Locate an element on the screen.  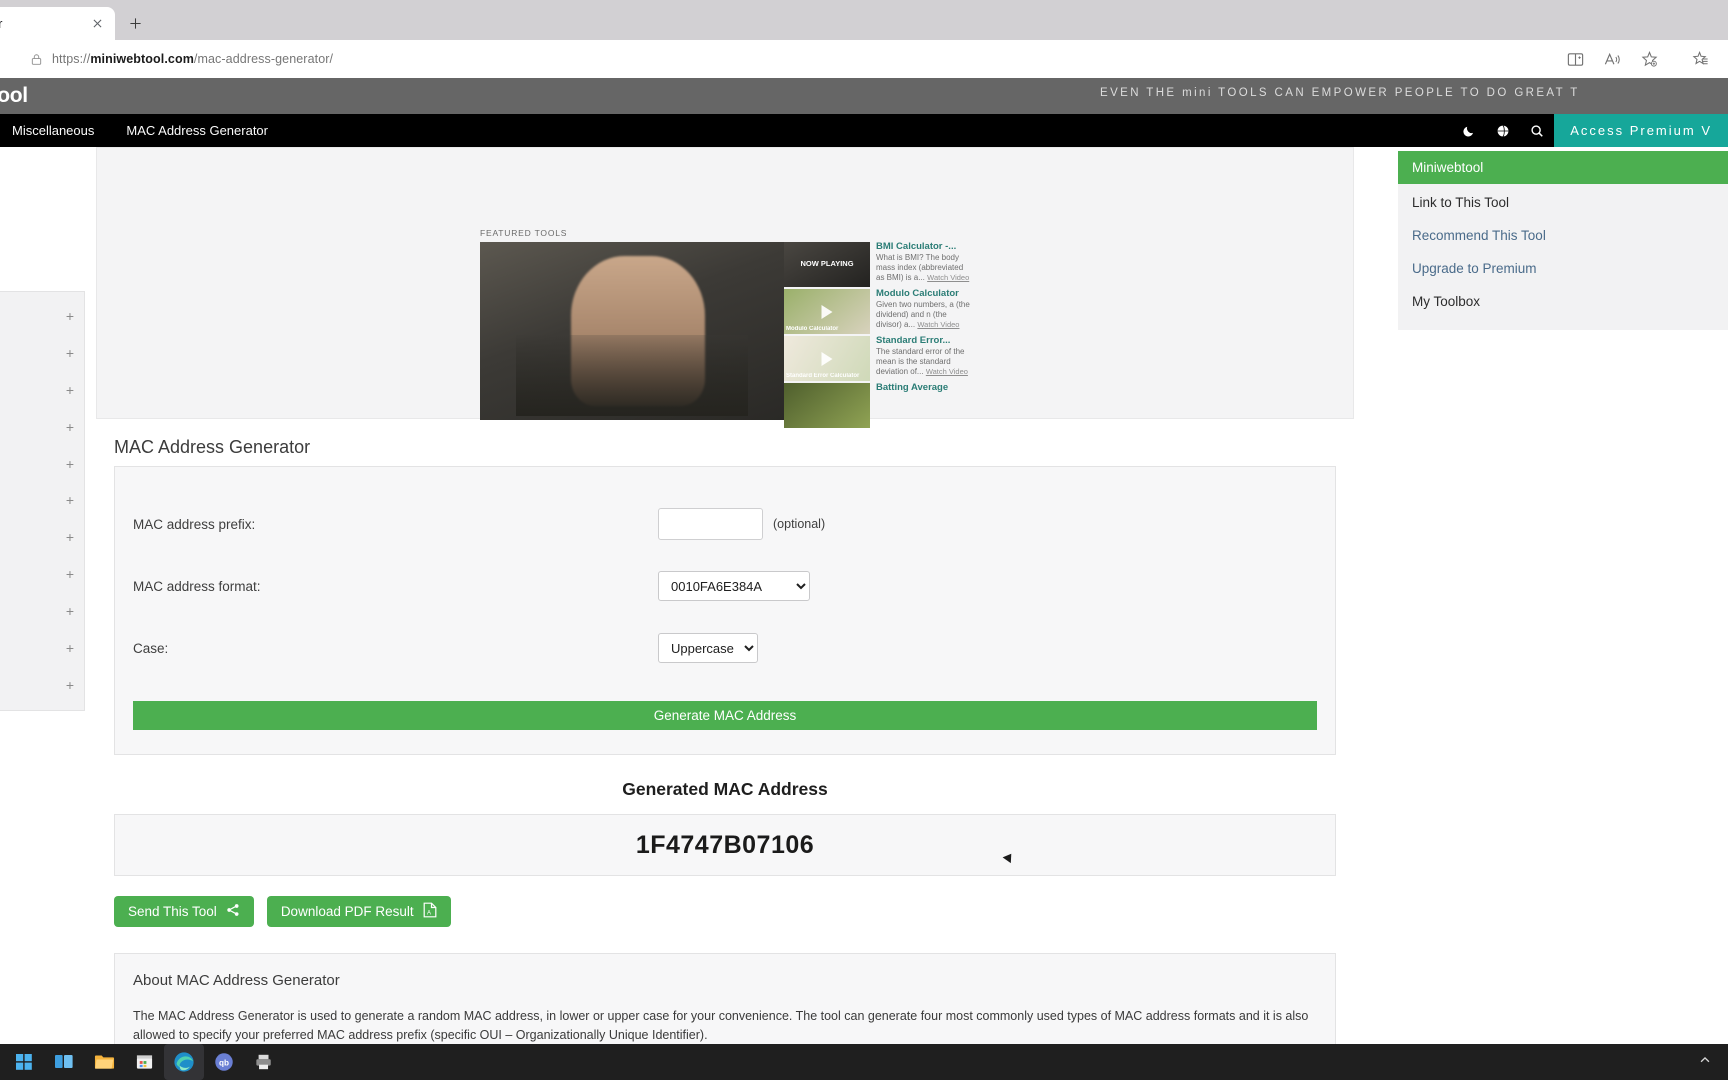
video-thumbnail is located at coordinates (827, 405).